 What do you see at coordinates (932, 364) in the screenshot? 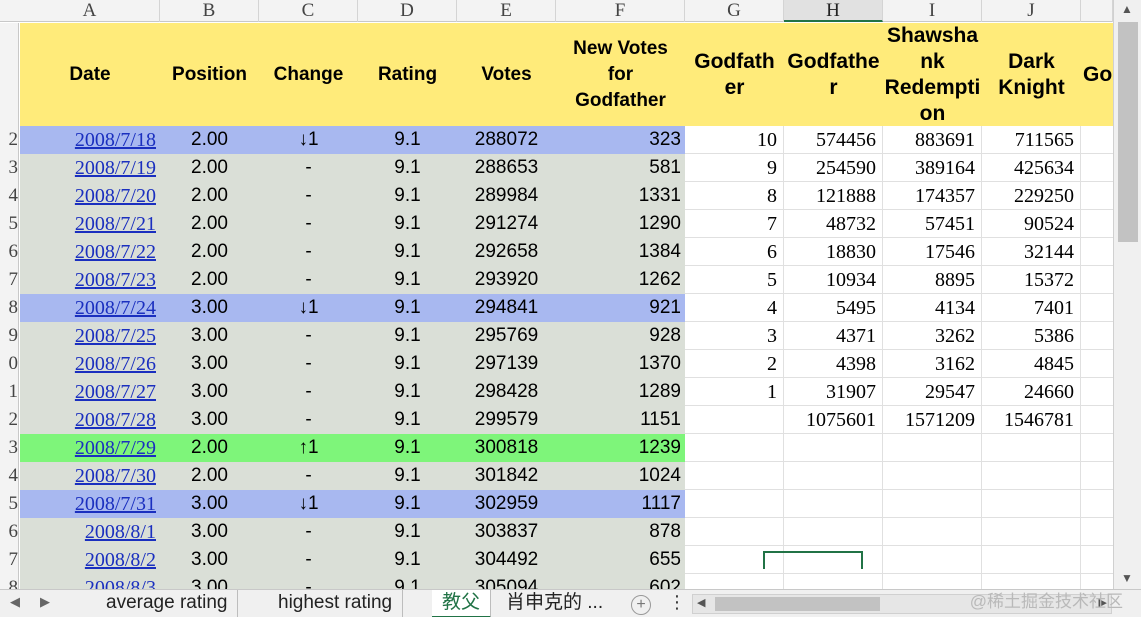
I see `cell-shawshank-votes: 3162` at bounding box center [932, 364].